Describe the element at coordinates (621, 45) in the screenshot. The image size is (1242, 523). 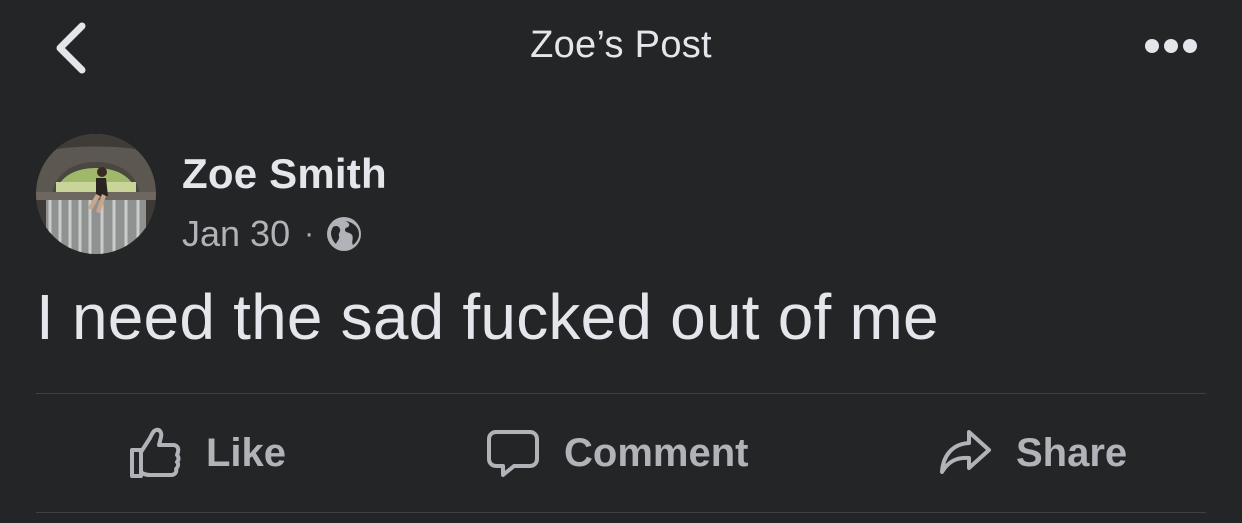
I see `page-title: Zoe’s Post` at that location.